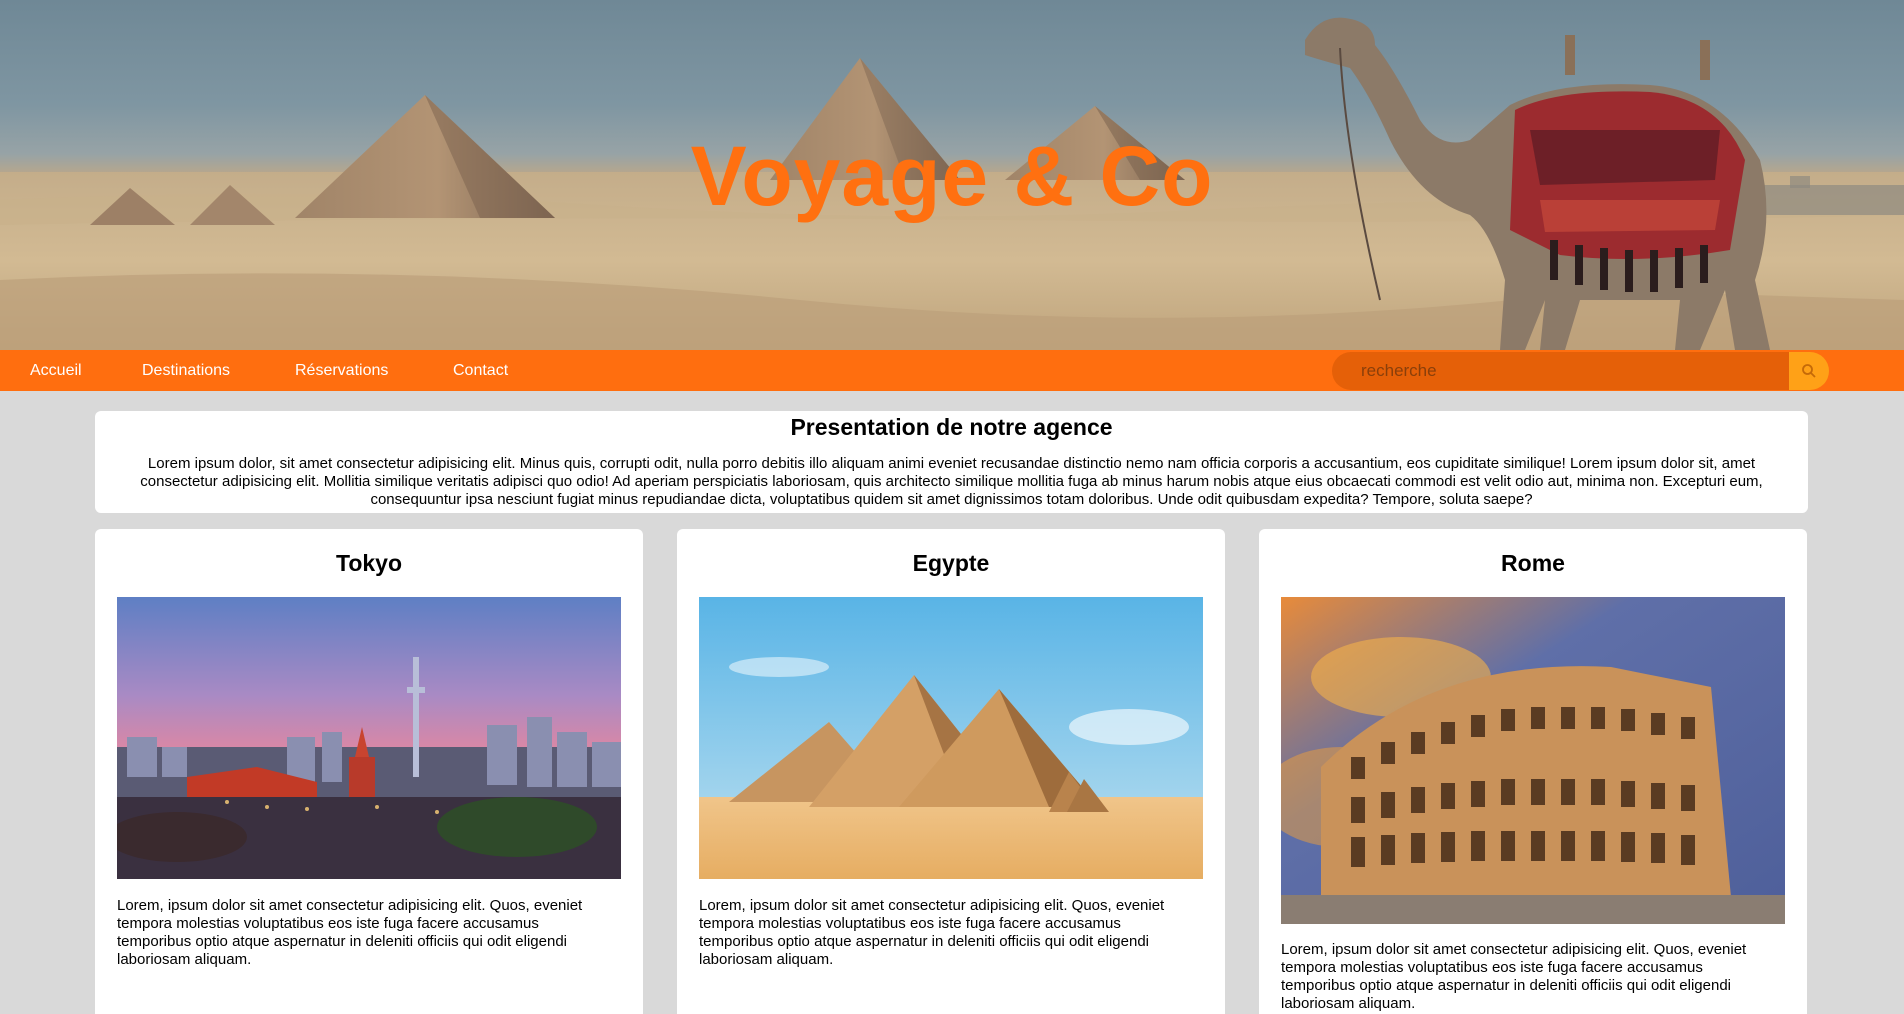 Image resolution: width=1904 pixels, height=1014 pixels. What do you see at coordinates (341, 370) in the screenshot?
I see `nav-link-reservations: Réservations` at bounding box center [341, 370].